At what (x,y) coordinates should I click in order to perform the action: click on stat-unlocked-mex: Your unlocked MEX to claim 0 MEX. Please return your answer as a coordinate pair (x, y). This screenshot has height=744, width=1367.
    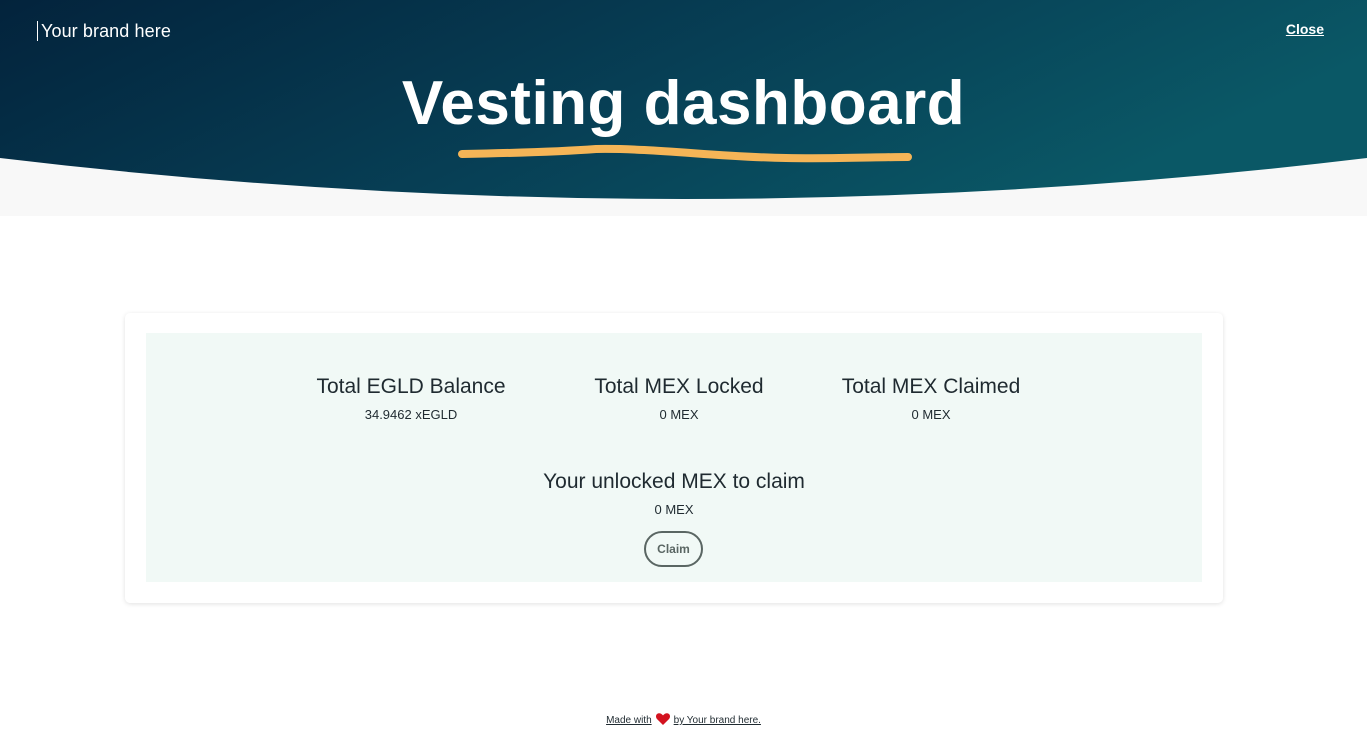
    Looking at the image, I should click on (674, 493).